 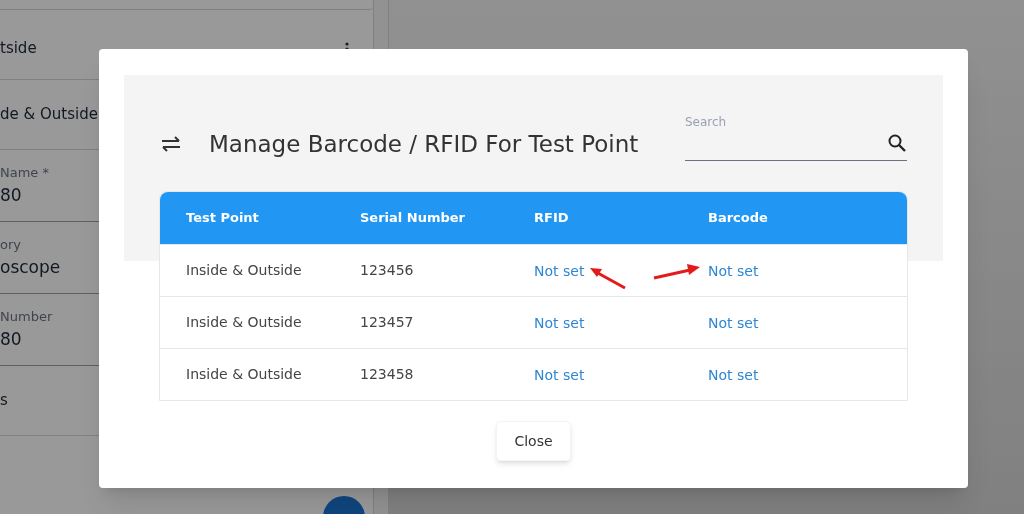 What do you see at coordinates (18, 49) in the screenshot?
I see `list-text: tside` at bounding box center [18, 49].